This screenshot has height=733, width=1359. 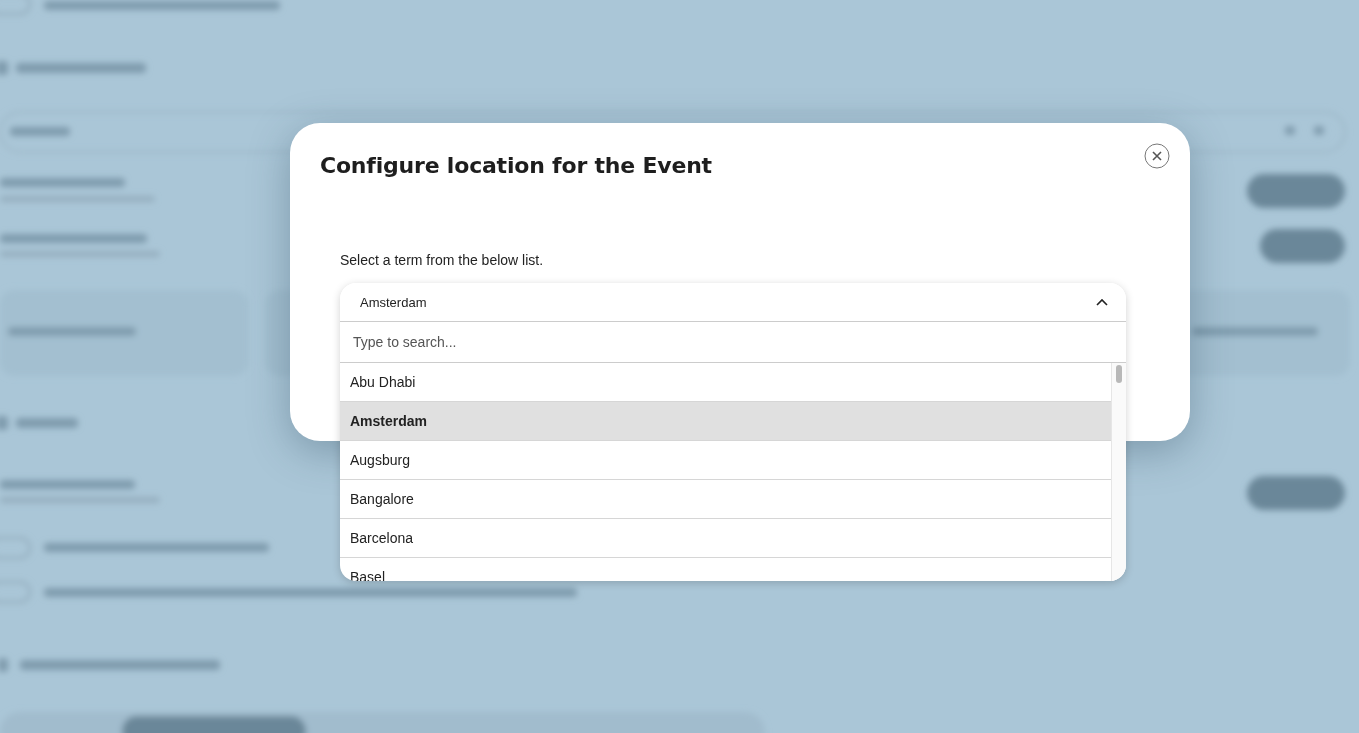 I want to click on close-button, so click(x=1157, y=156).